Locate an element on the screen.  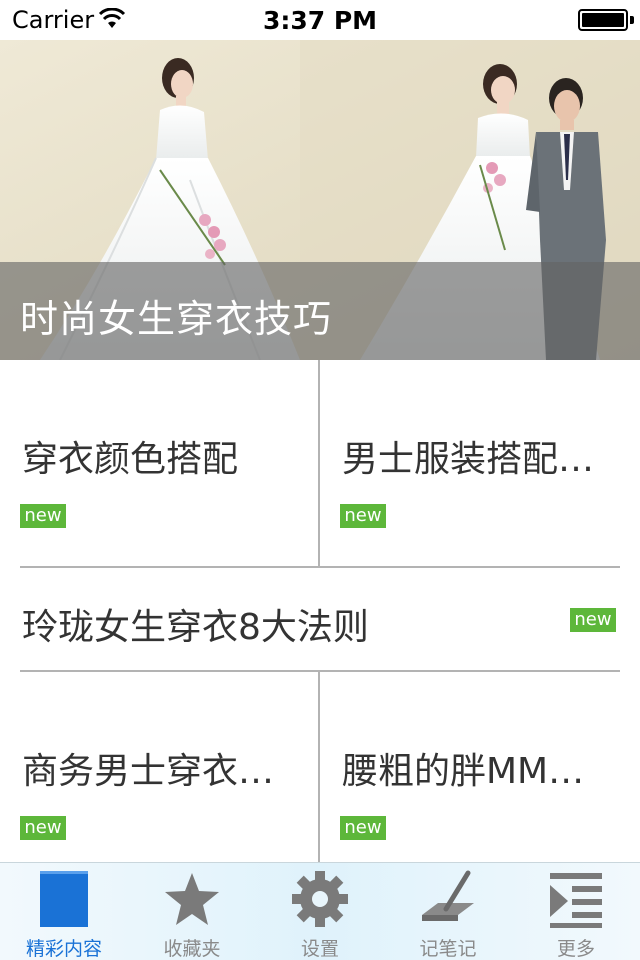
tab-settings: 设置 is located at coordinates (320, 911).